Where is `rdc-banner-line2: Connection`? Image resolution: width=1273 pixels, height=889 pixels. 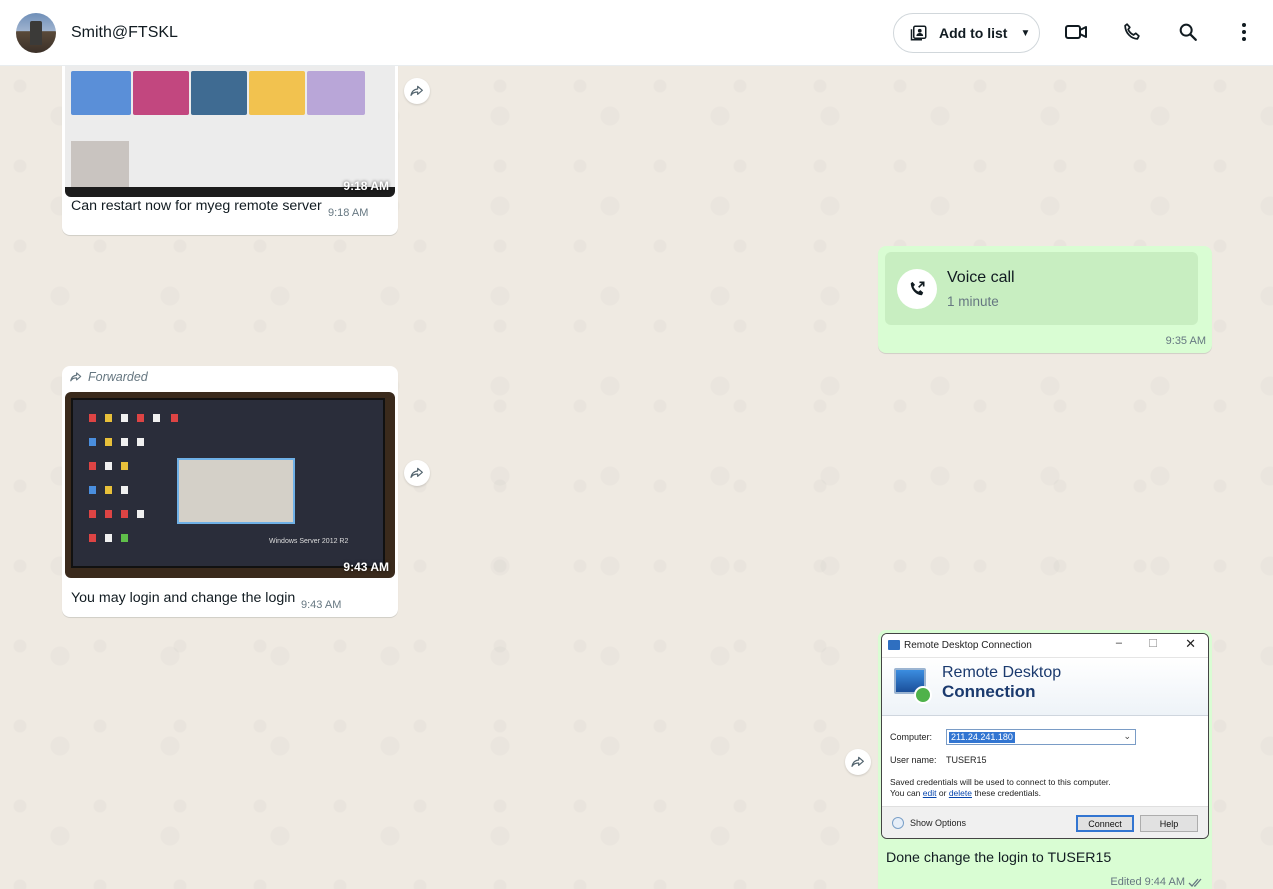 rdc-banner-line2: Connection is located at coordinates (989, 691).